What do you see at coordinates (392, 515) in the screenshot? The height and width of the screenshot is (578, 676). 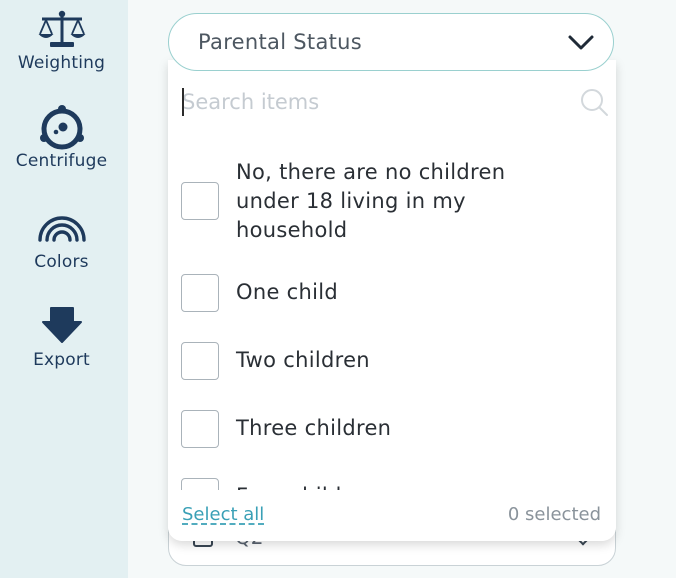 I see `dropdown-footer: Select all 0 selected` at bounding box center [392, 515].